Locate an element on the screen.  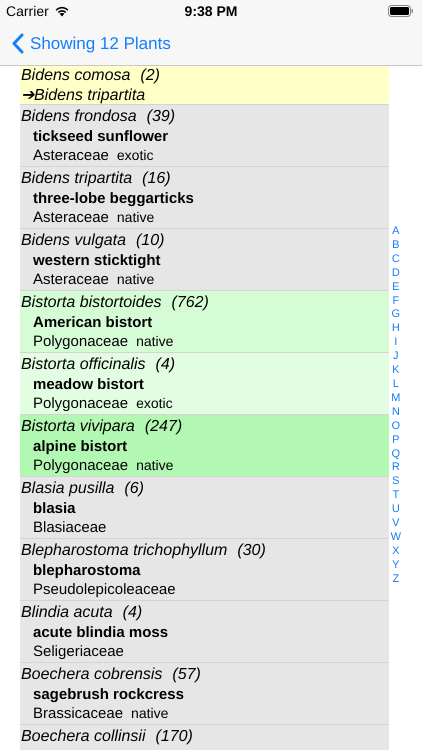
scientific-name: Bidens vulgata (10) is located at coordinates (92, 240).